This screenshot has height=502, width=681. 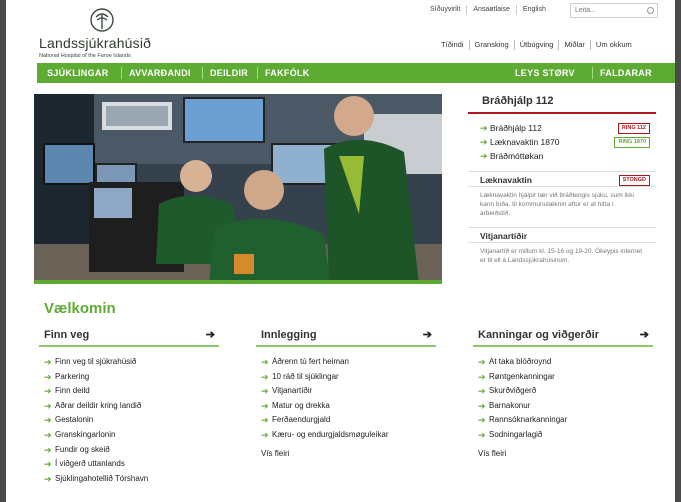 What do you see at coordinates (346, 362) in the screenshot?
I see `list-item: ➔ Áðrenn tú fert heiman` at bounding box center [346, 362].